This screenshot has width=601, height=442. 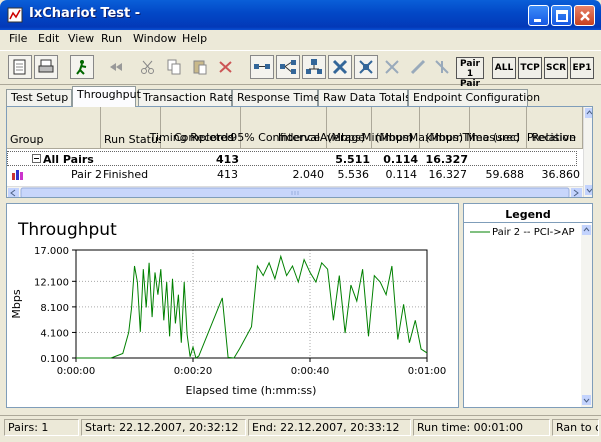 I want to click on pair-labels-button: Pair 1Pair 2, so click(x=470, y=78).